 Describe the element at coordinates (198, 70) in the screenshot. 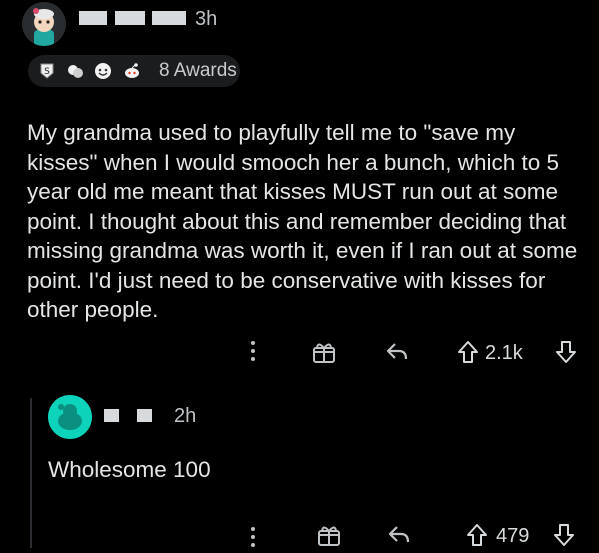

I see `awards-count: 8 Awards` at that location.